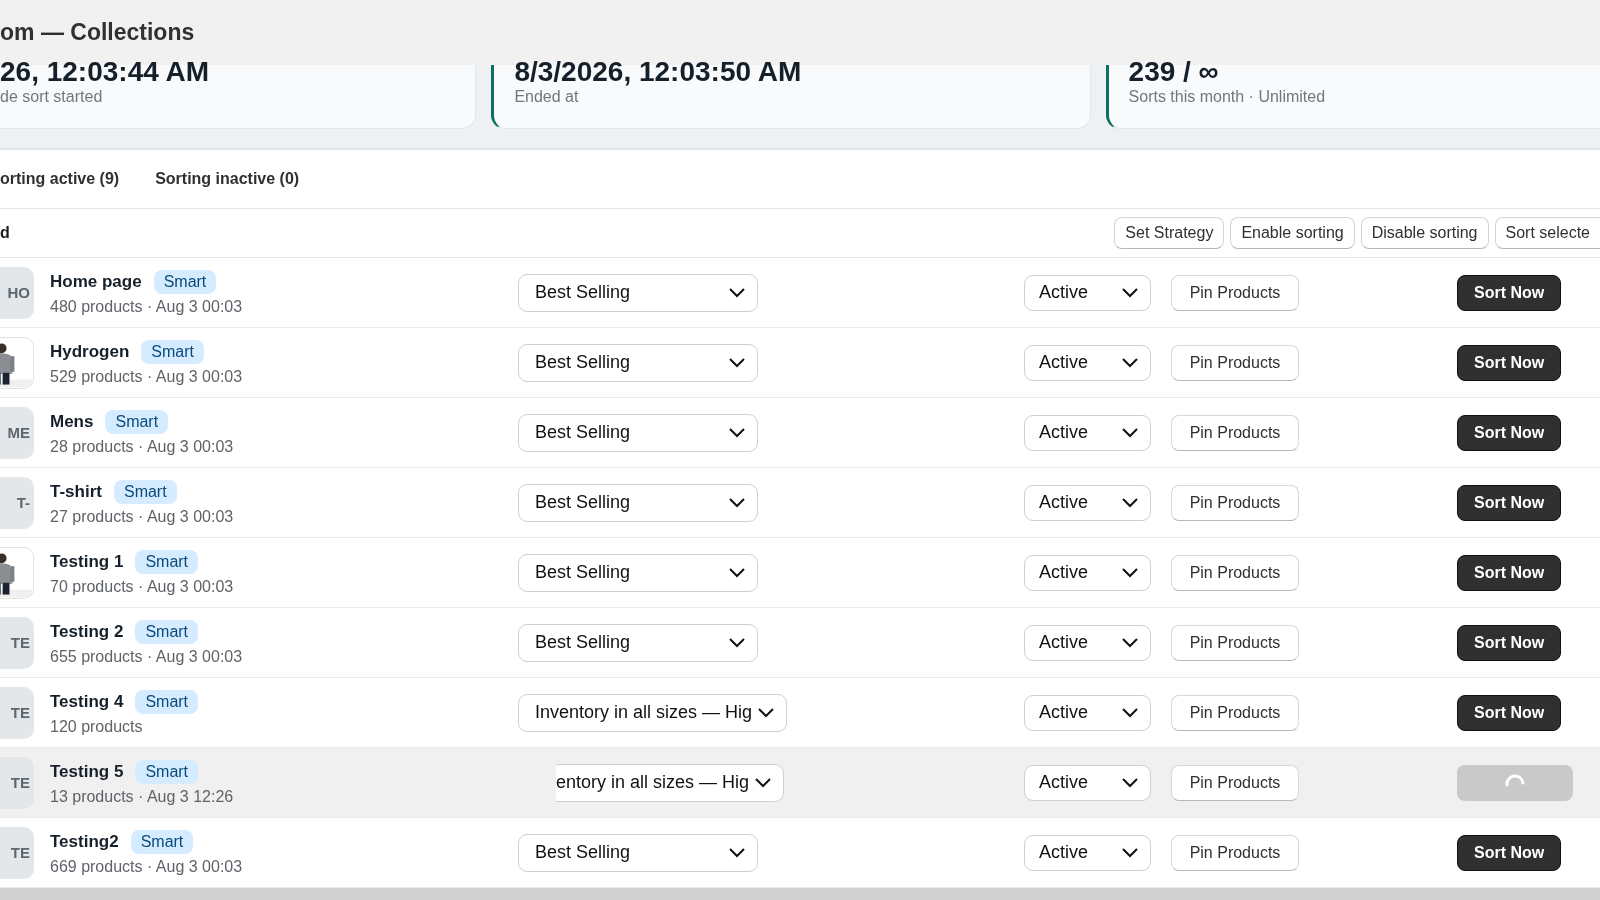  Describe the element at coordinates (1424, 233) in the screenshot. I see `bulk-action-button: Disable sorting` at that location.